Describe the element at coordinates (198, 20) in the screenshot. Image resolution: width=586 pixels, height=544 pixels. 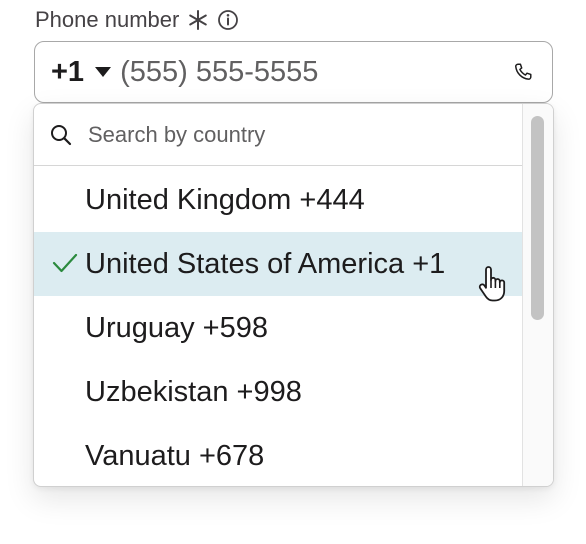
I see `required-asterisk-icon` at that location.